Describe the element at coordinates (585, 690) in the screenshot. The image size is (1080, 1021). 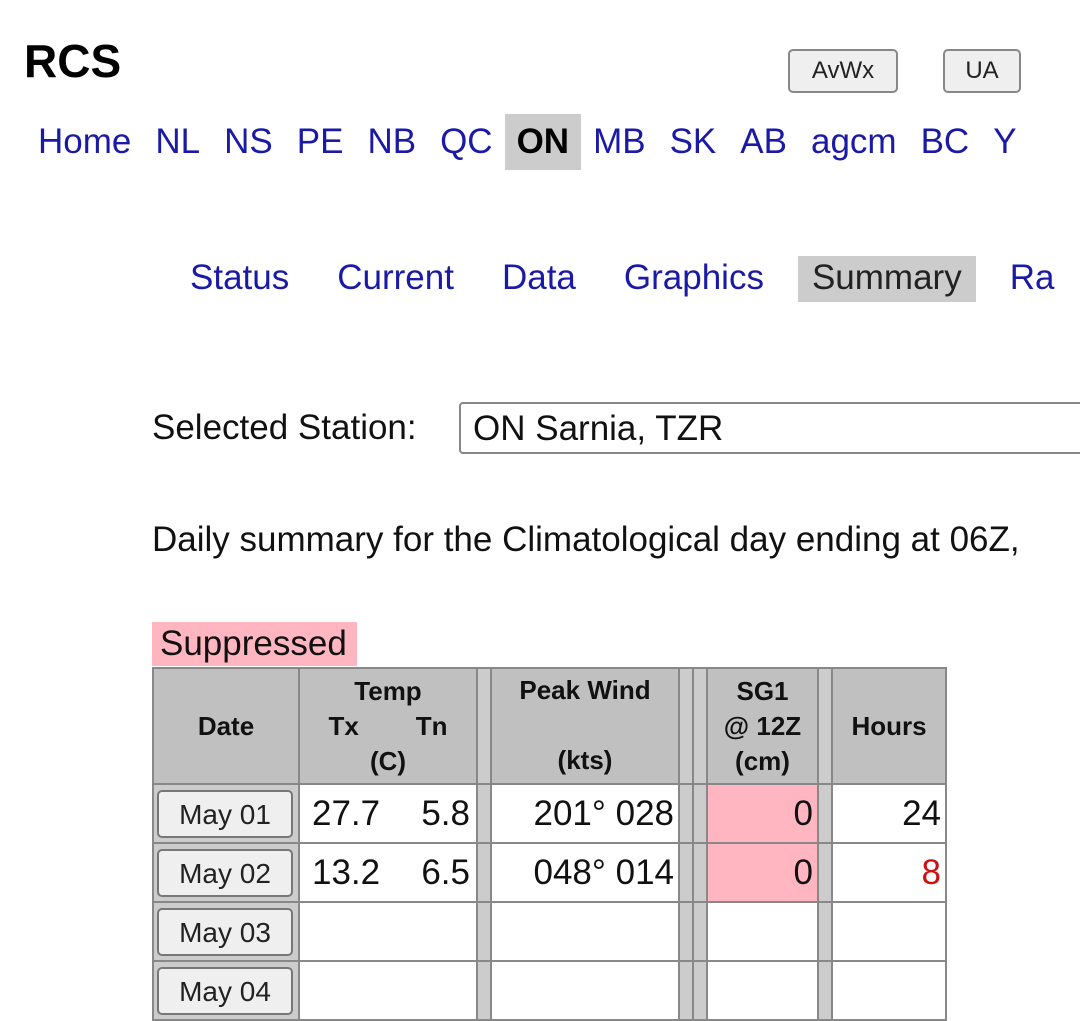
I see `header-wind-label: Peak Wind` at that location.